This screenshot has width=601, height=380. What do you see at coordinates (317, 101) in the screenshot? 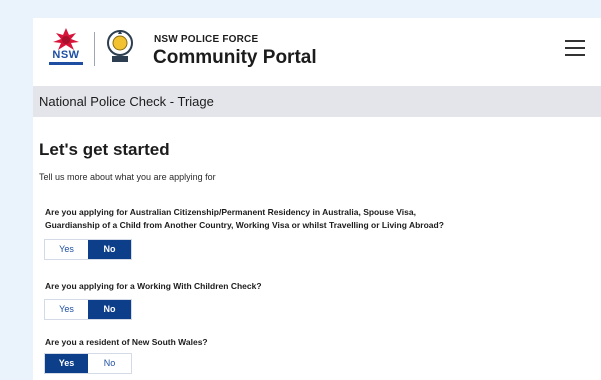
I see `page-subheader: National Police Check - Triage` at bounding box center [317, 101].